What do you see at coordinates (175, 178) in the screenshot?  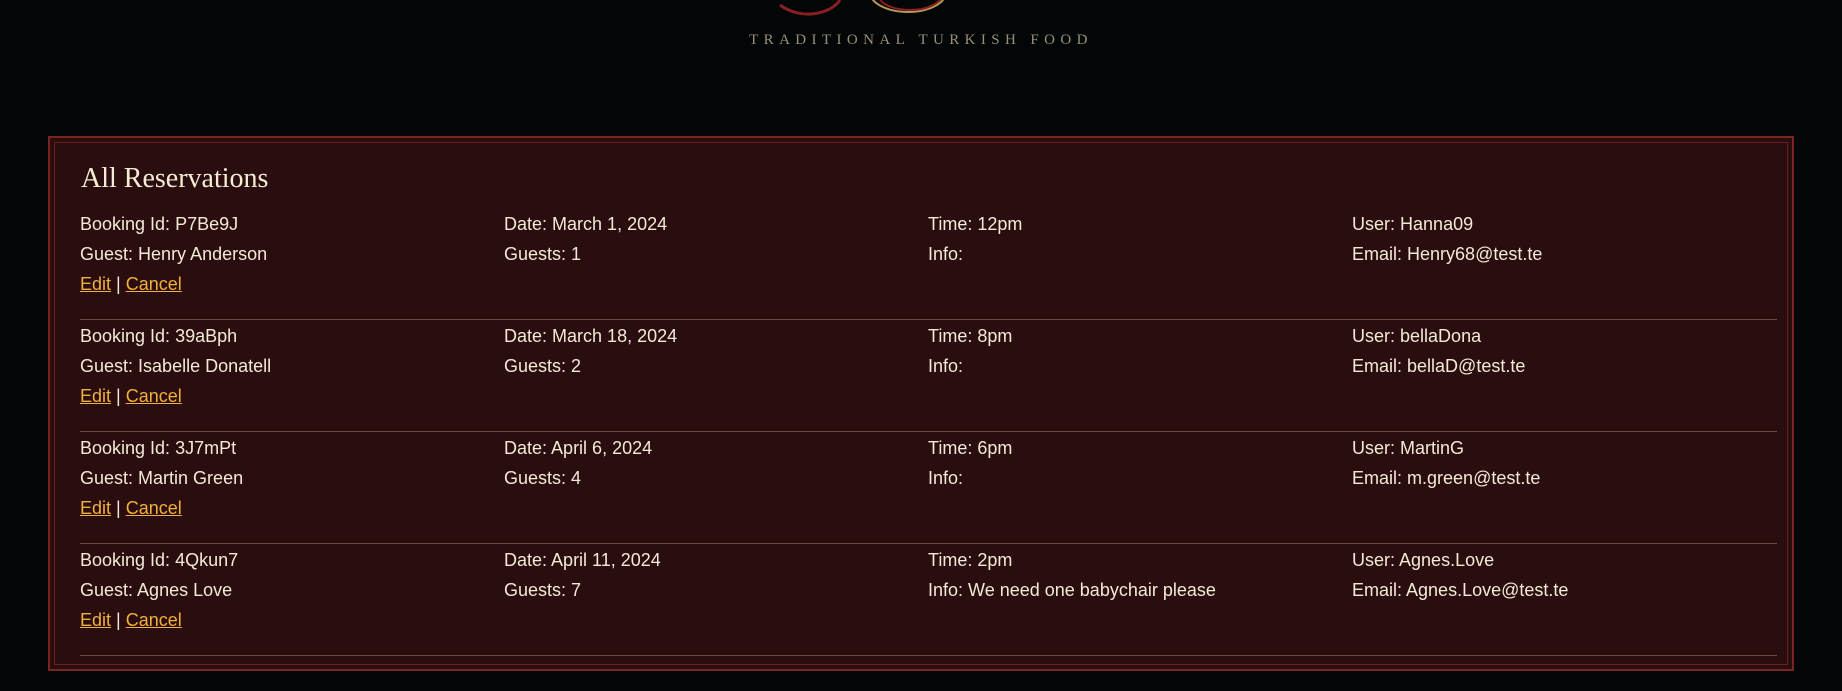 I see `page-title: All Reservations` at bounding box center [175, 178].